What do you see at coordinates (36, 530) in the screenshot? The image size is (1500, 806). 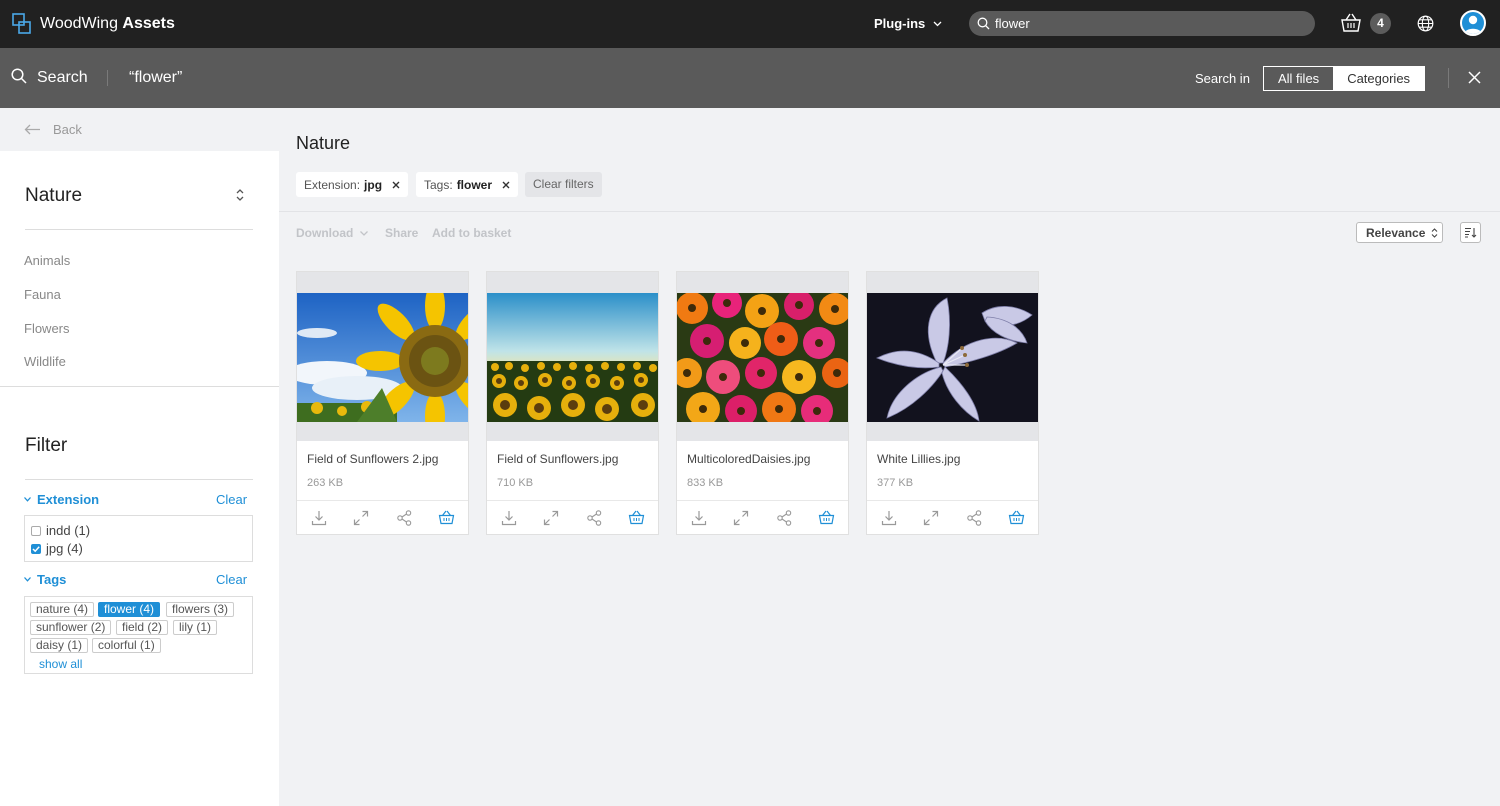 I see `checkbox` at bounding box center [36, 530].